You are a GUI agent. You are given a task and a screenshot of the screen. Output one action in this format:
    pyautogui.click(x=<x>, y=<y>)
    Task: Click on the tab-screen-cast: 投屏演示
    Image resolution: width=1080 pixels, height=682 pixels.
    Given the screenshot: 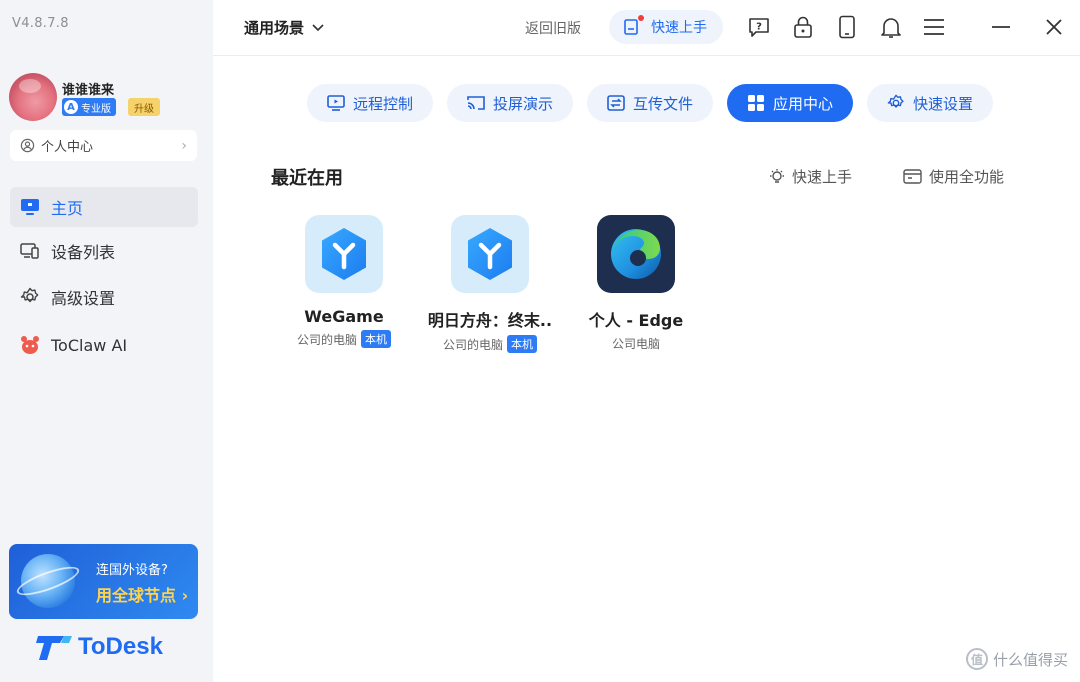 What is the action you would take?
    pyautogui.click(x=510, y=103)
    